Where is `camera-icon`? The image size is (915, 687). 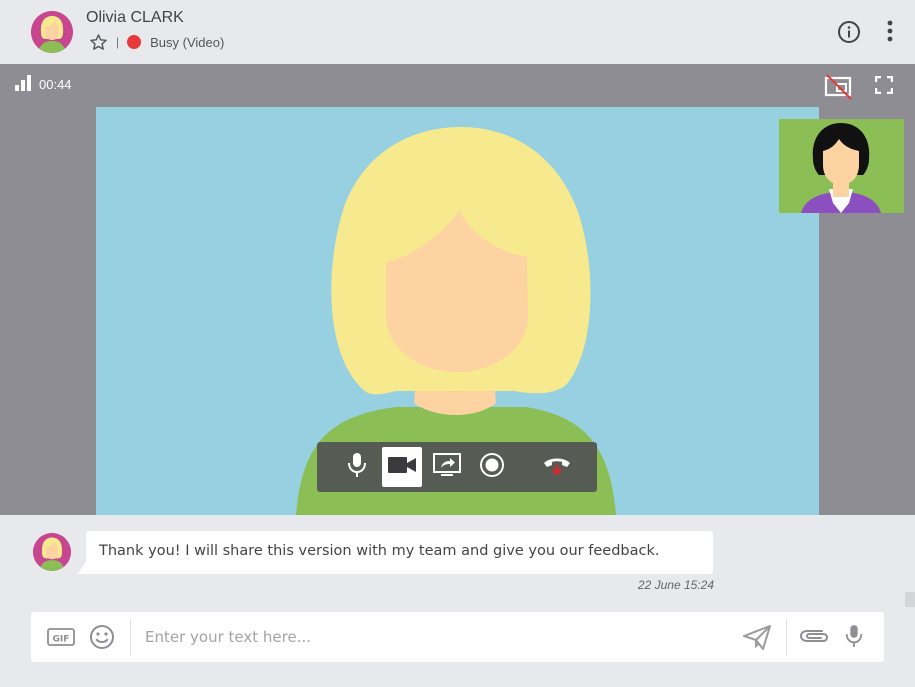
camera-icon is located at coordinates (402, 467).